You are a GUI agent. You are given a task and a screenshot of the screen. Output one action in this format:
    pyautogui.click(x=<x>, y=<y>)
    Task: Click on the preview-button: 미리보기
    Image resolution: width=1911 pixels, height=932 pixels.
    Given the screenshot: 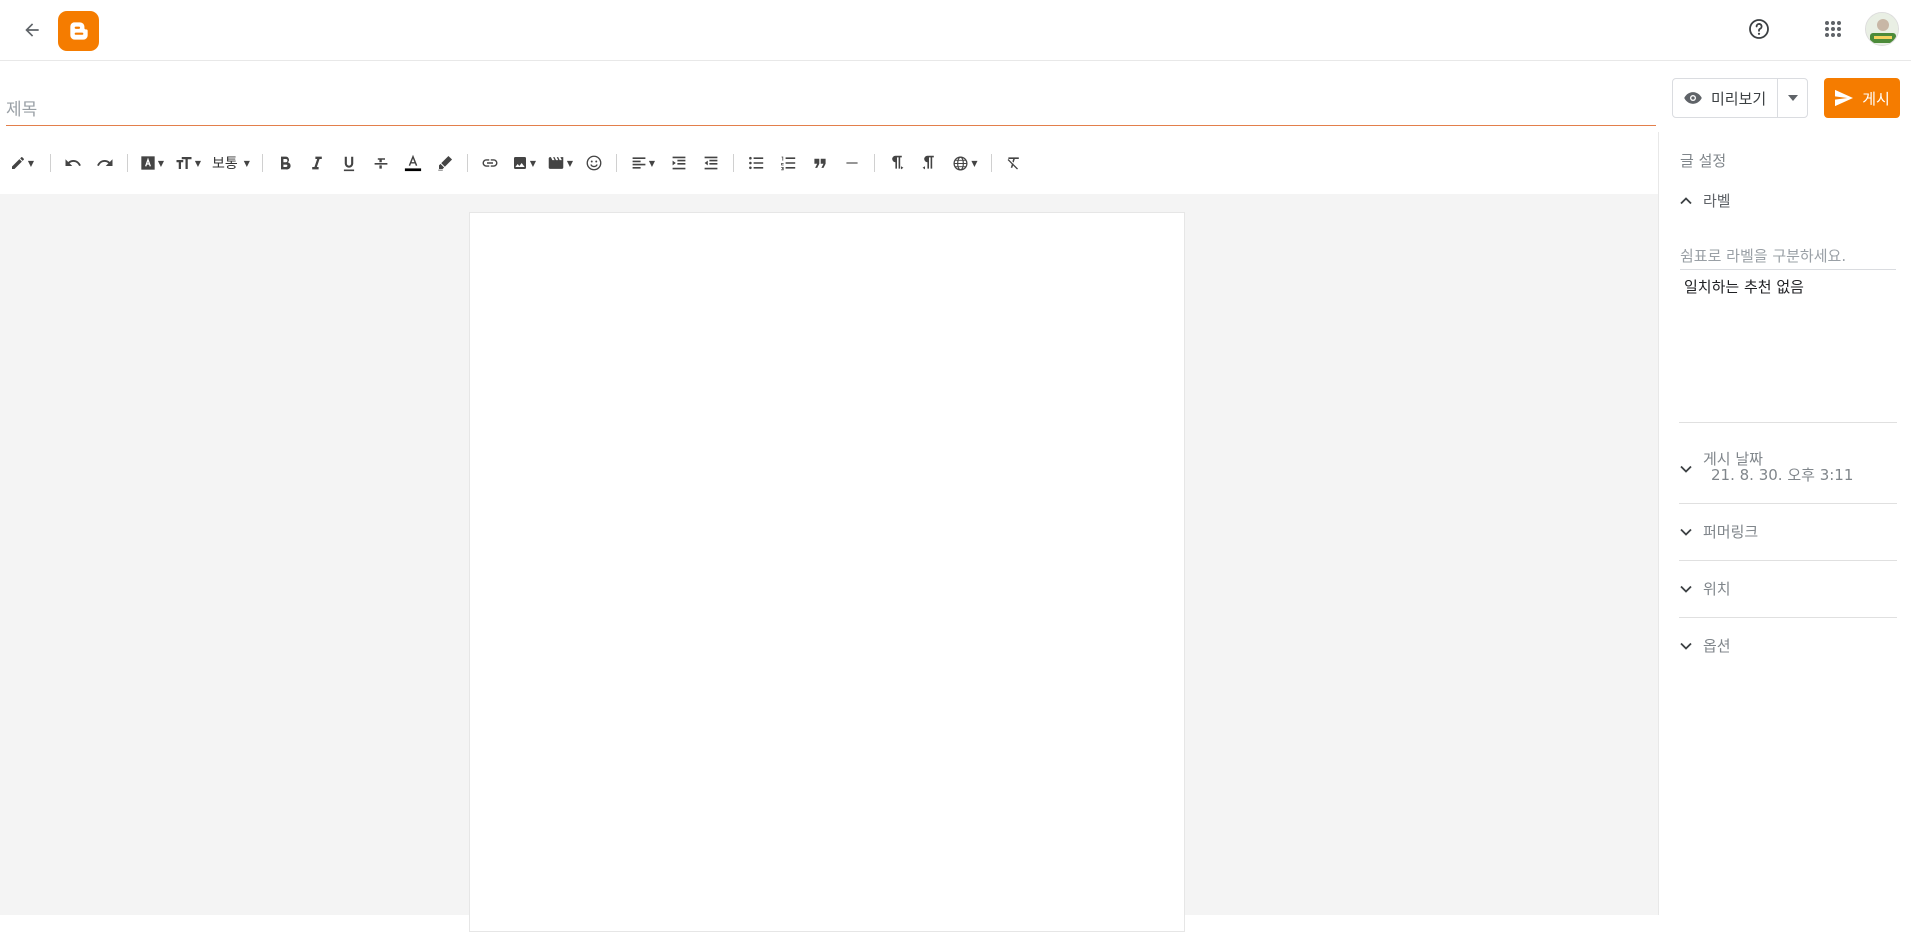 What is the action you would take?
    pyautogui.click(x=1725, y=98)
    